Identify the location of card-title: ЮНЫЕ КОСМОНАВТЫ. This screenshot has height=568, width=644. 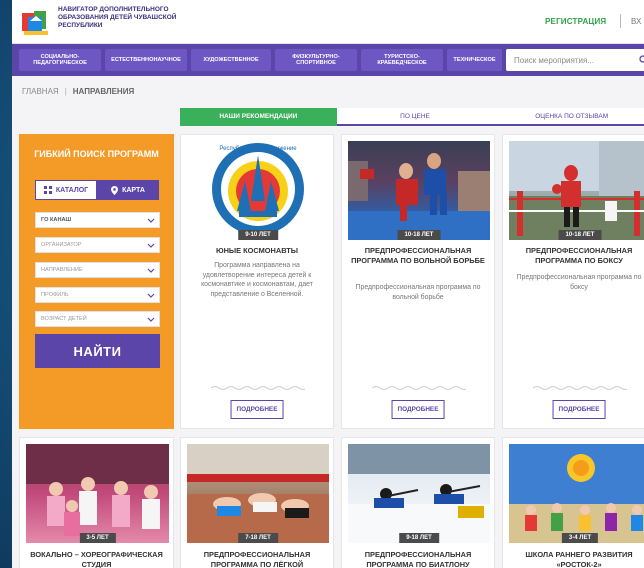
(257, 251).